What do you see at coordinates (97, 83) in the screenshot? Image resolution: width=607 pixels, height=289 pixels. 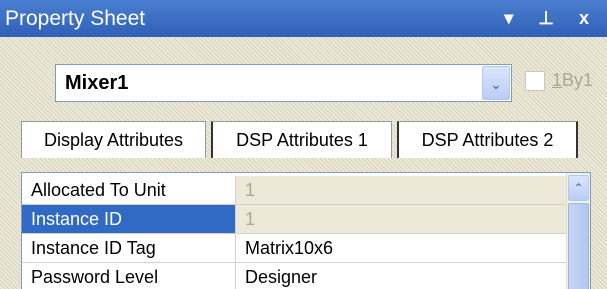 I see `object-selector-value: Mixer1` at bounding box center [97, 83].